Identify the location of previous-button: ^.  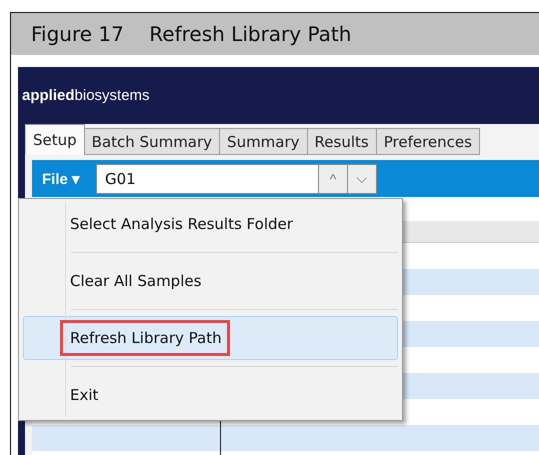
(333, 179).